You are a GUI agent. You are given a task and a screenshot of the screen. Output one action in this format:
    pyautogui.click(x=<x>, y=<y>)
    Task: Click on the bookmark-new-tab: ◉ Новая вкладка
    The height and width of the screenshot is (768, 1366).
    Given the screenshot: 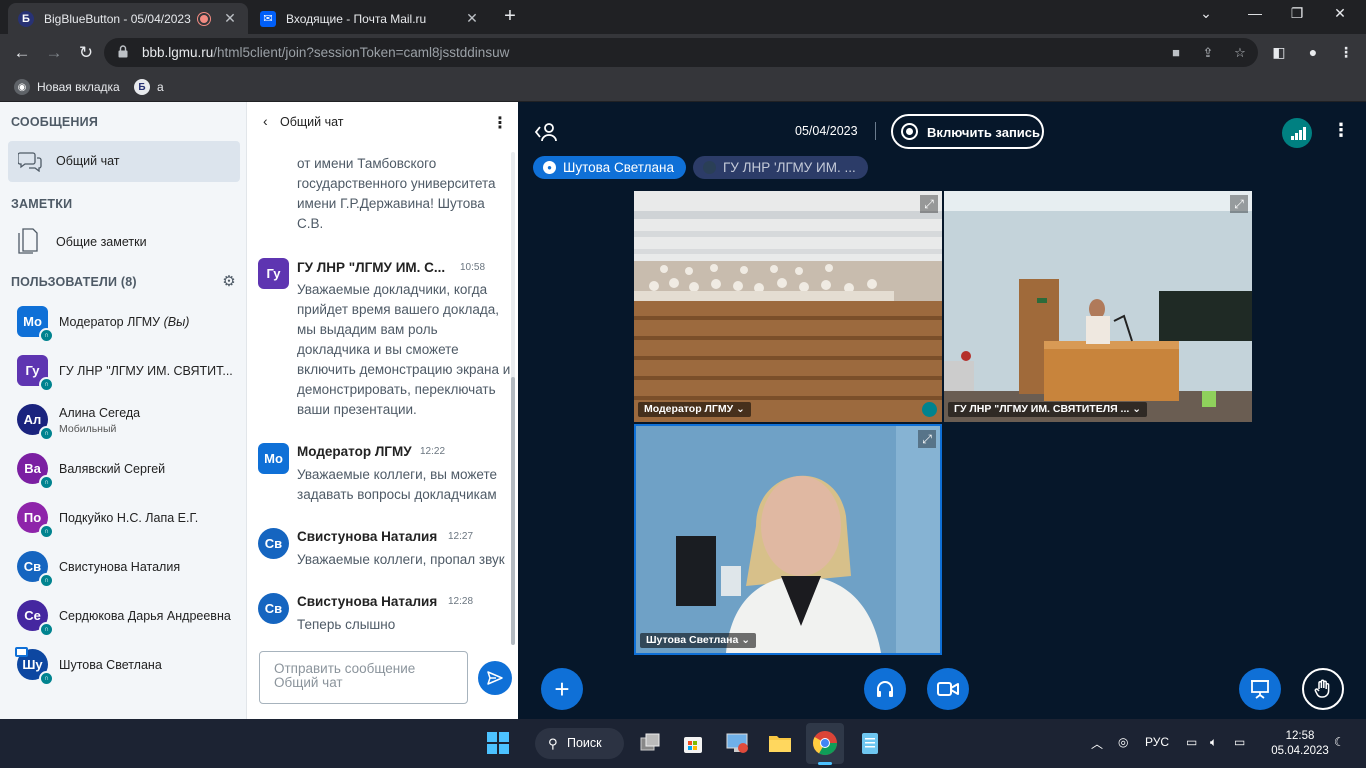 What is the action you would take?
    pyautogui.click(x=67, y=87)
    